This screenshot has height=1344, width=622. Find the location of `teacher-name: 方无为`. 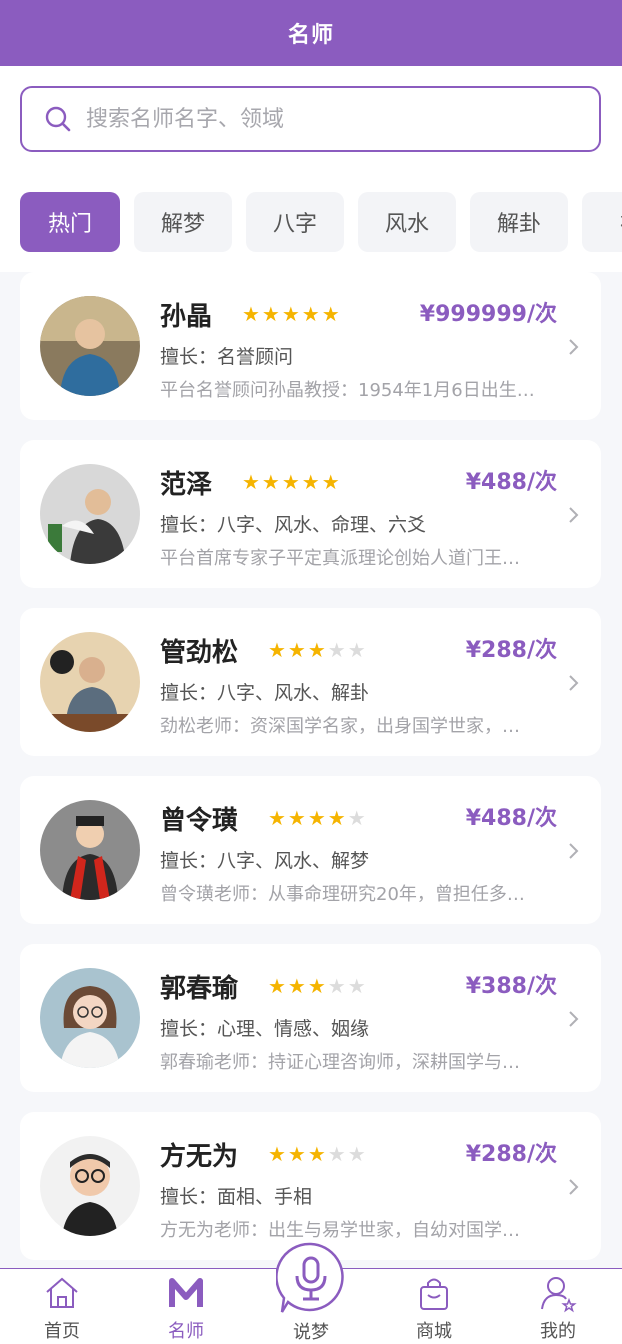

teacher-name: 方无为 is located at coordinates (199, 1157).